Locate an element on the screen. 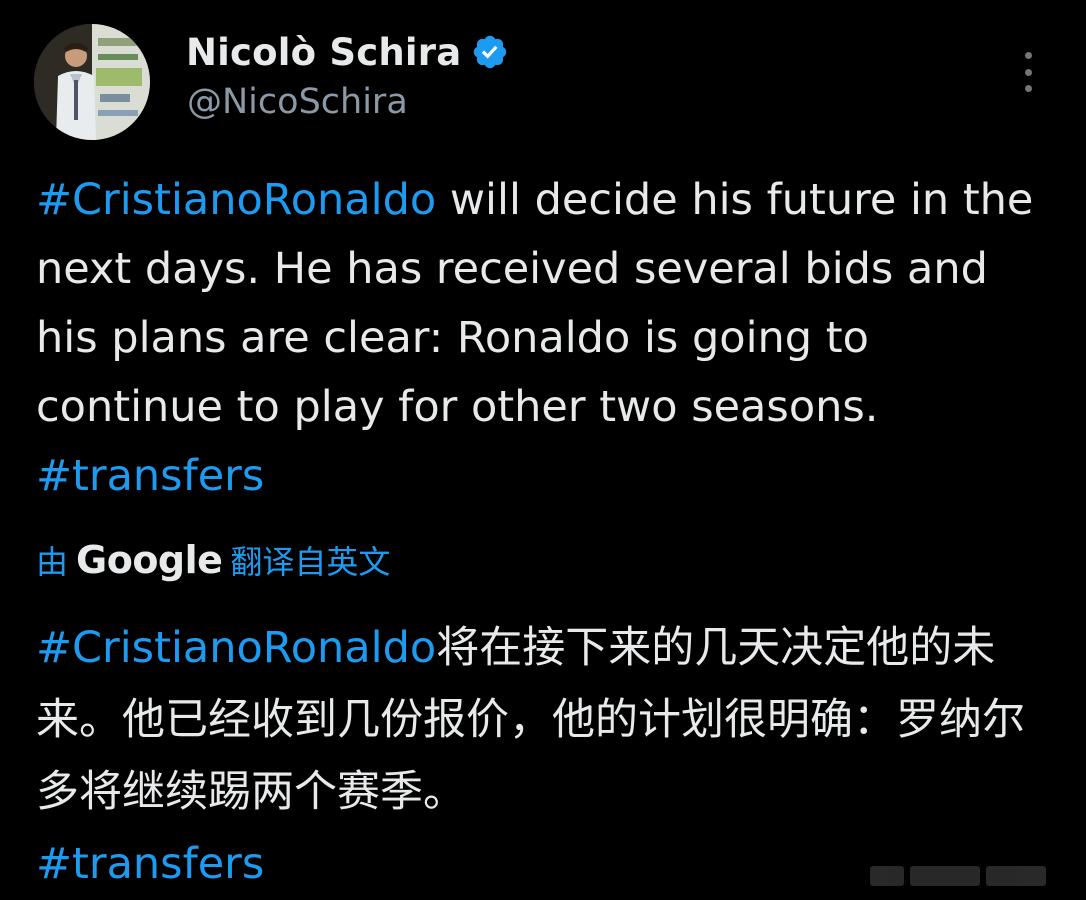 The width and height of the screenshot is (1086, 900). avatar is located at coordinates (92, 82).